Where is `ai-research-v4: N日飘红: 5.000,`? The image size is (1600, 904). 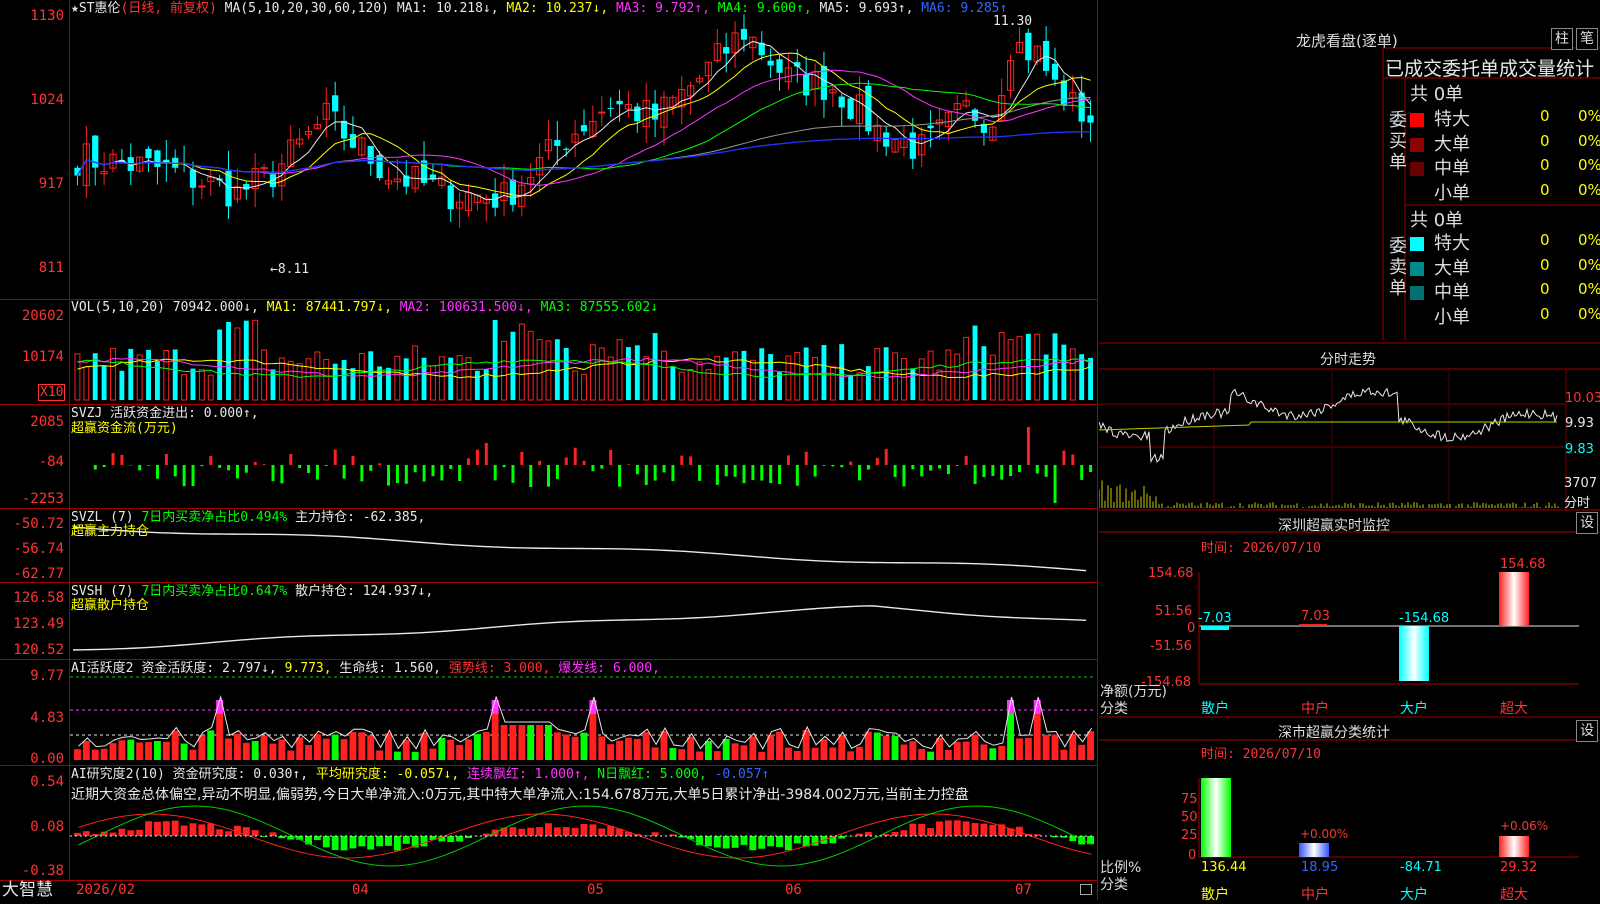
ai-research-v4: N日飘红: 5.000, is located at coordinates (651, 774).